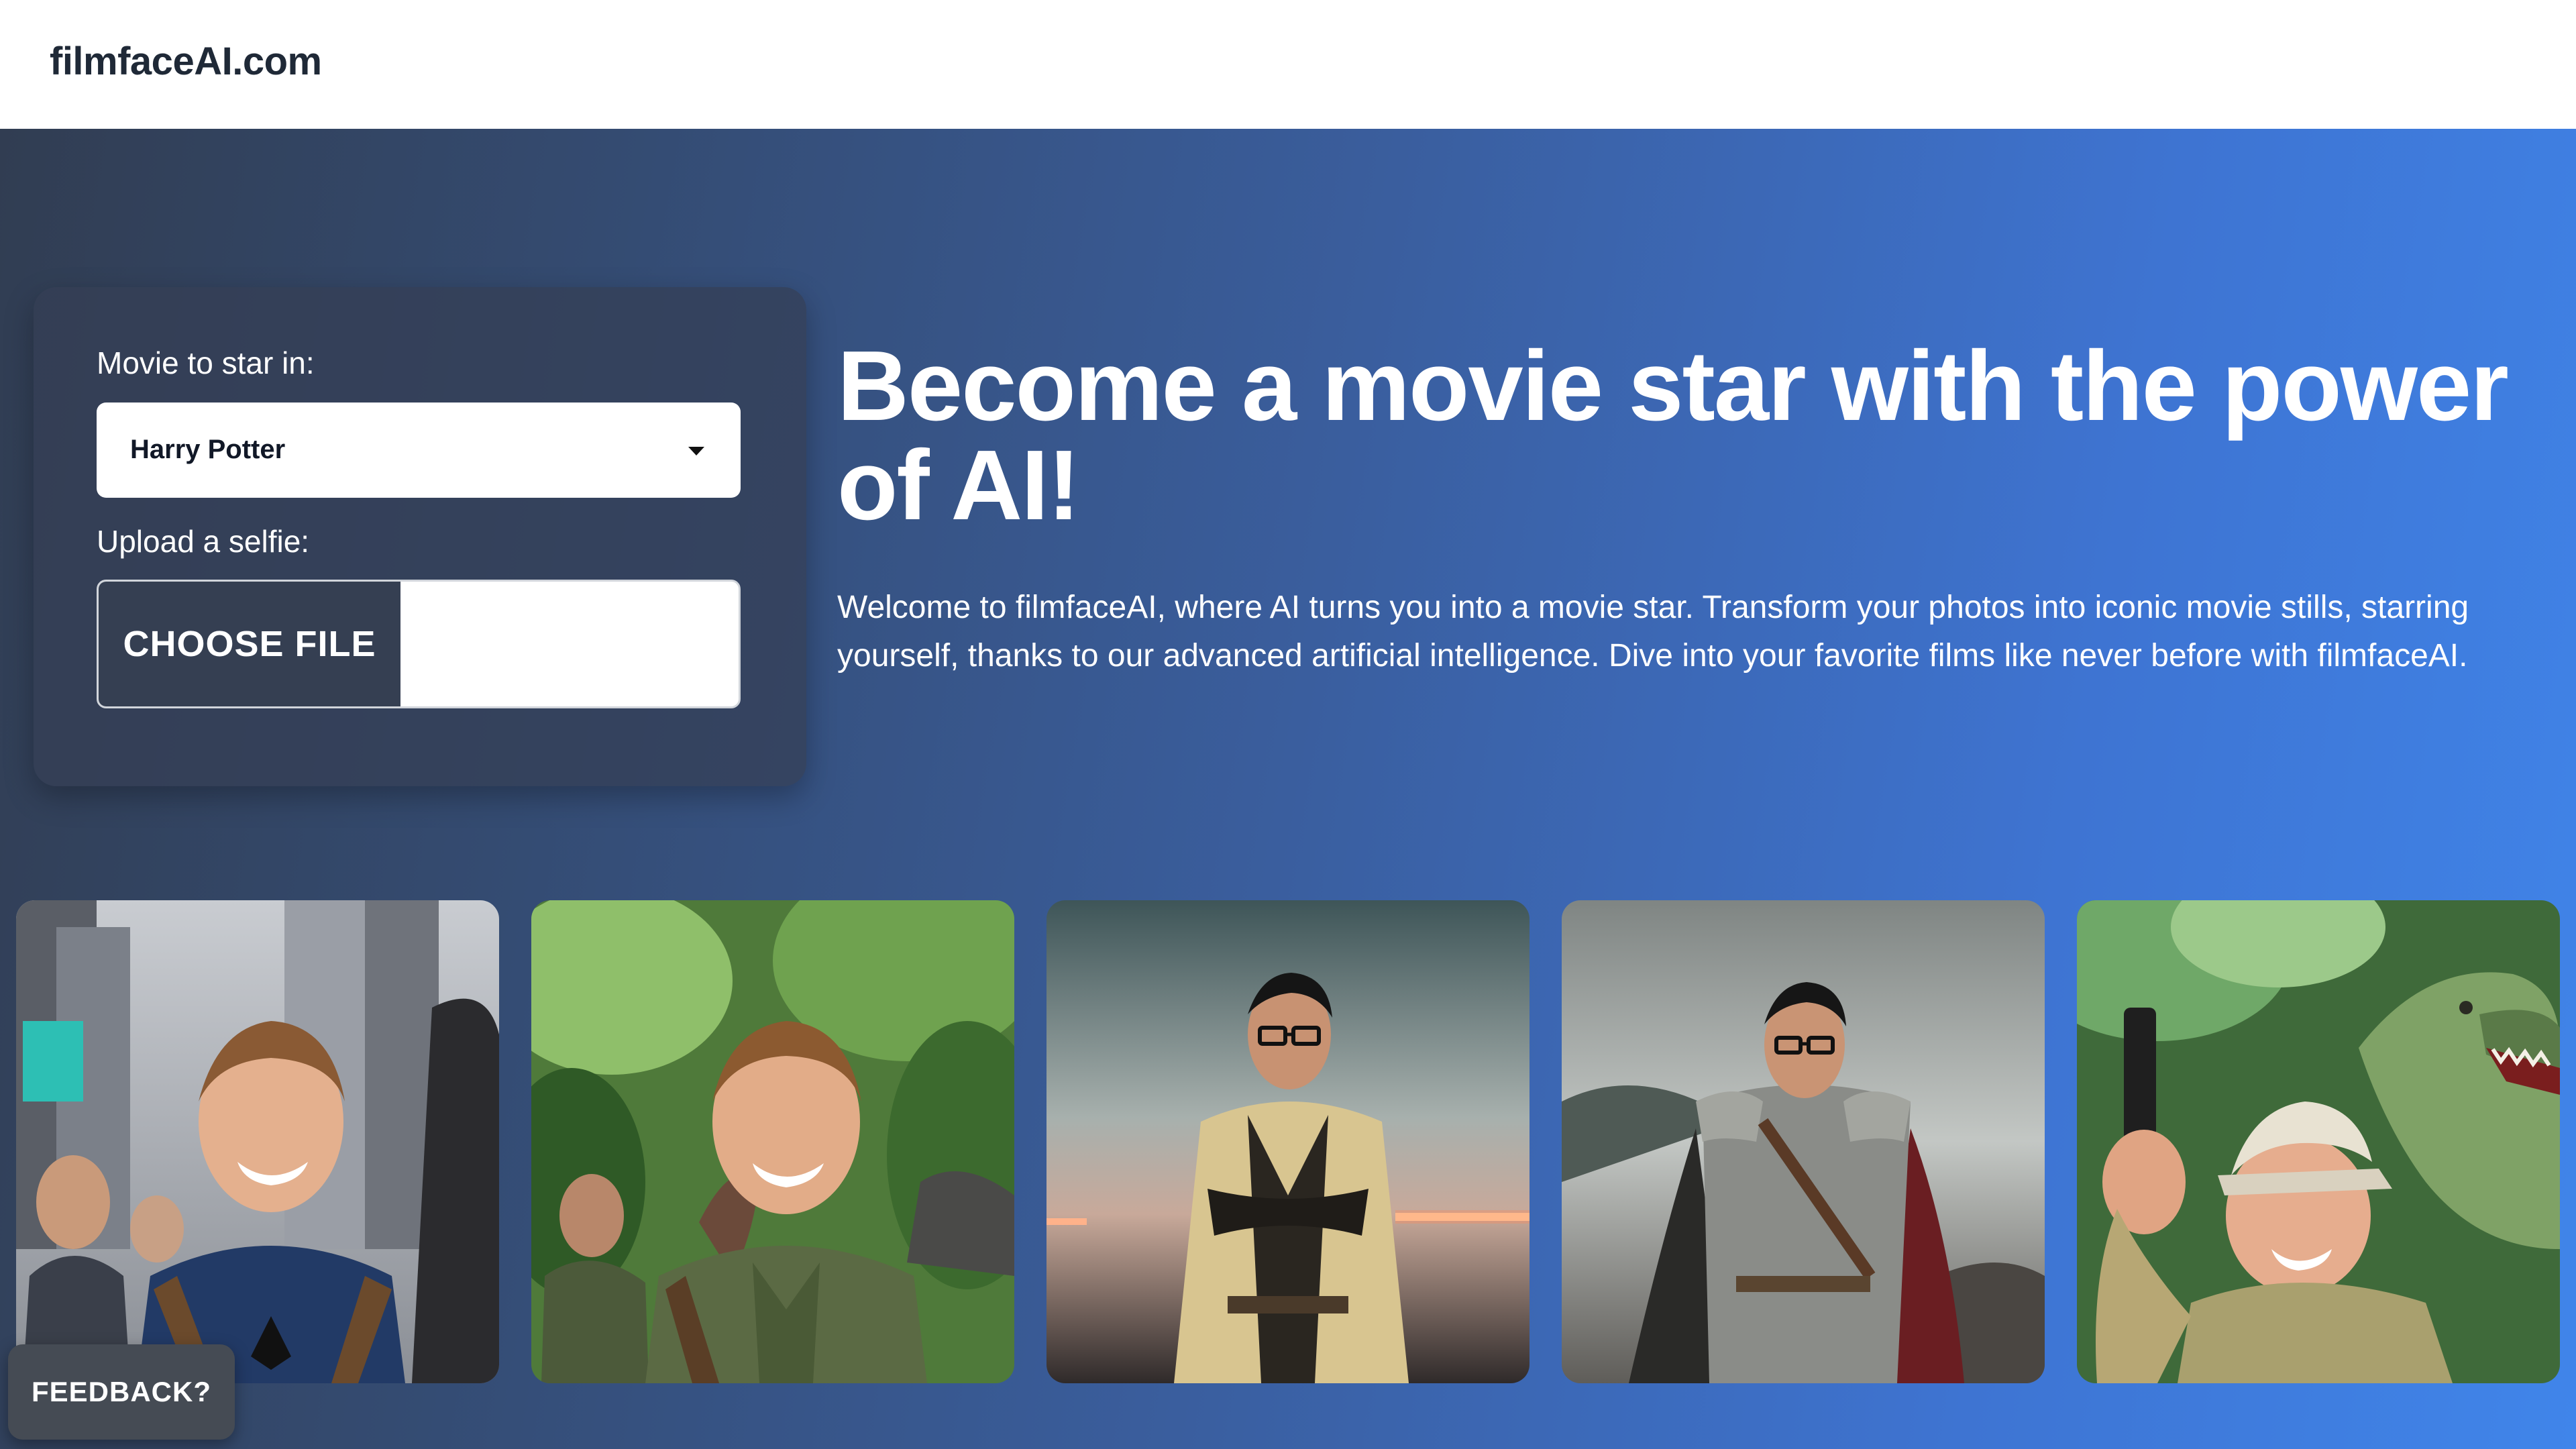 This screenshot has width=2576, height=1449. I want to click on selfie-file-input: CHOOSE FILE, so click(419, 644).